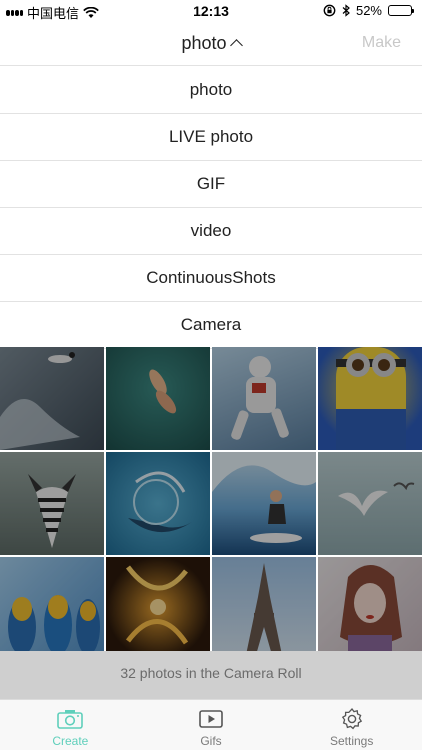 The width and height of the screenshot is (422, 750). What do you see at coordinates (352, 741) in the screenshot?
I see `tab-settings-label: Settings` at bounding box center [352, 741].